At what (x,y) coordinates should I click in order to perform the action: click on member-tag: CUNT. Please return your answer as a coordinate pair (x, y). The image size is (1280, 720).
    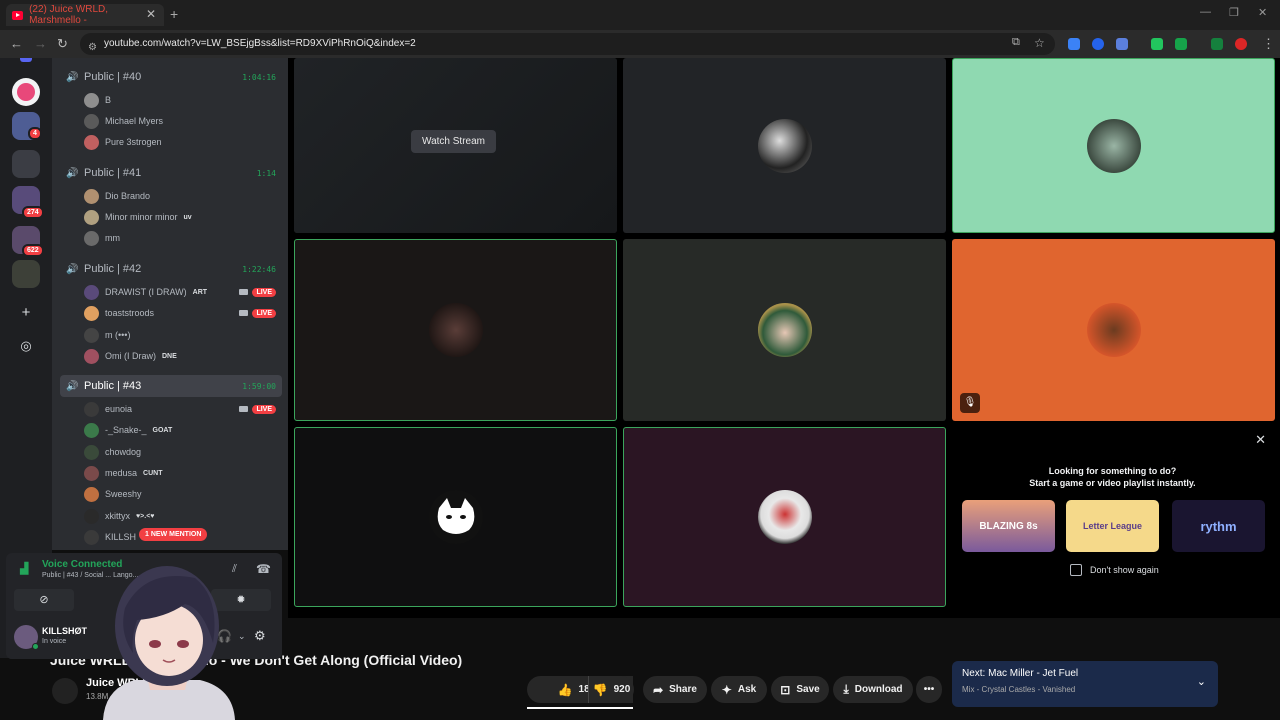
    Looking at the image, I should click on (153, 473).